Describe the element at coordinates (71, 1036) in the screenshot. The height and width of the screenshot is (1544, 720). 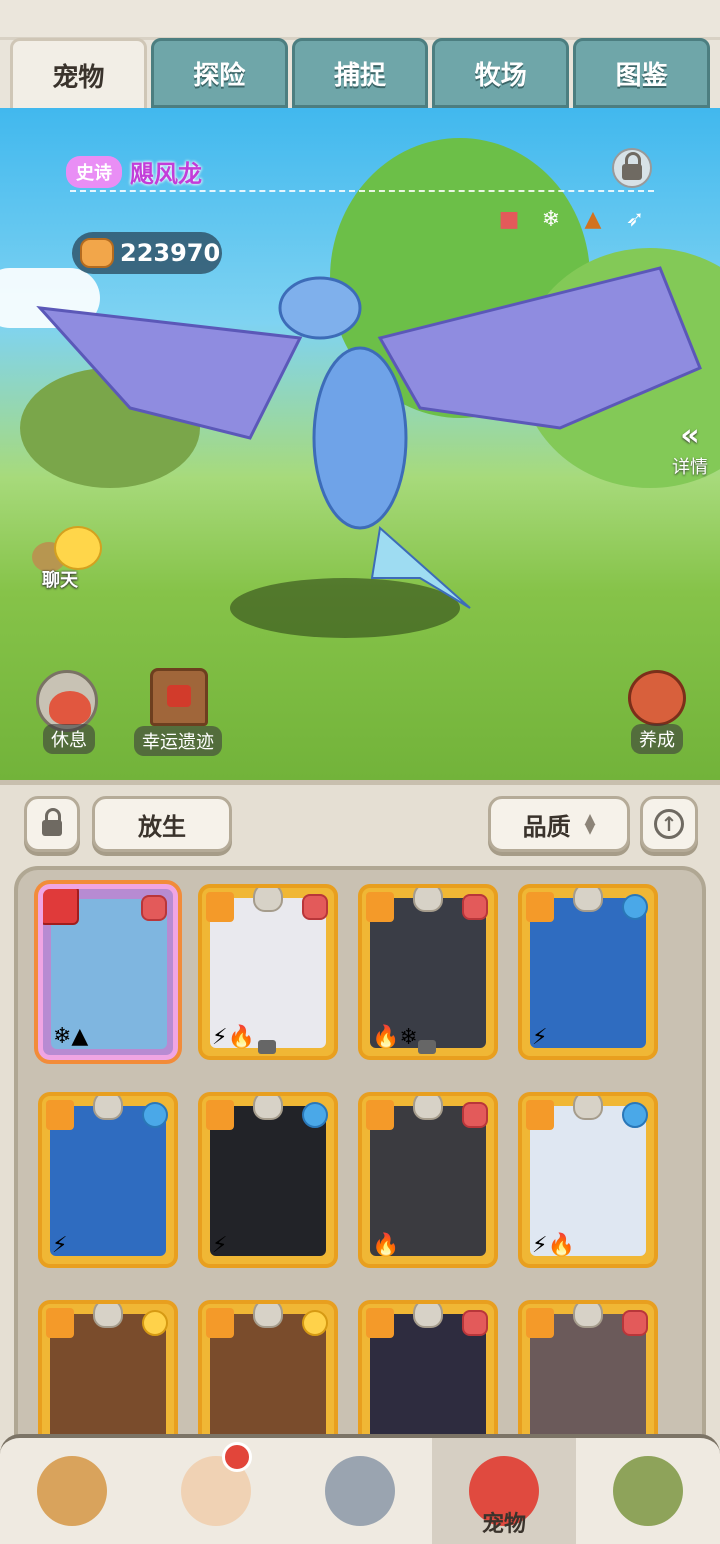
I see `element-icons: ❄▲` at that location.